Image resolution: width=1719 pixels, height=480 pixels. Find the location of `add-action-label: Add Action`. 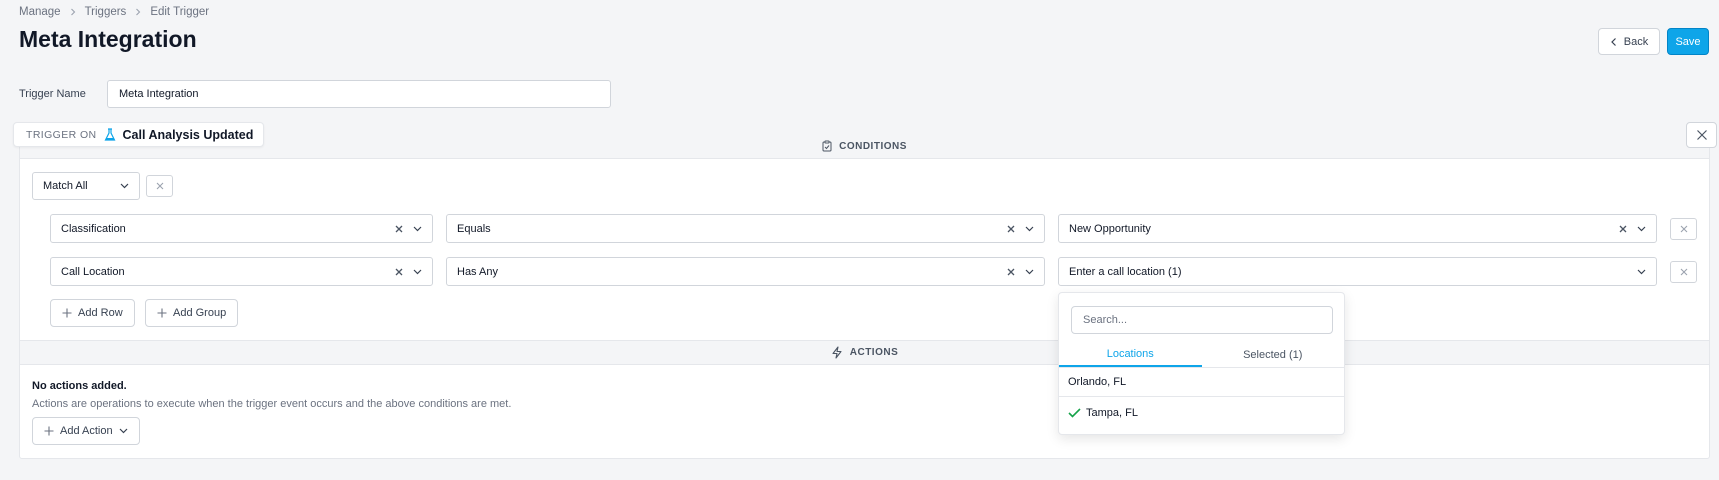

add-action-label: Add Action is located at coordinates (86, 431).